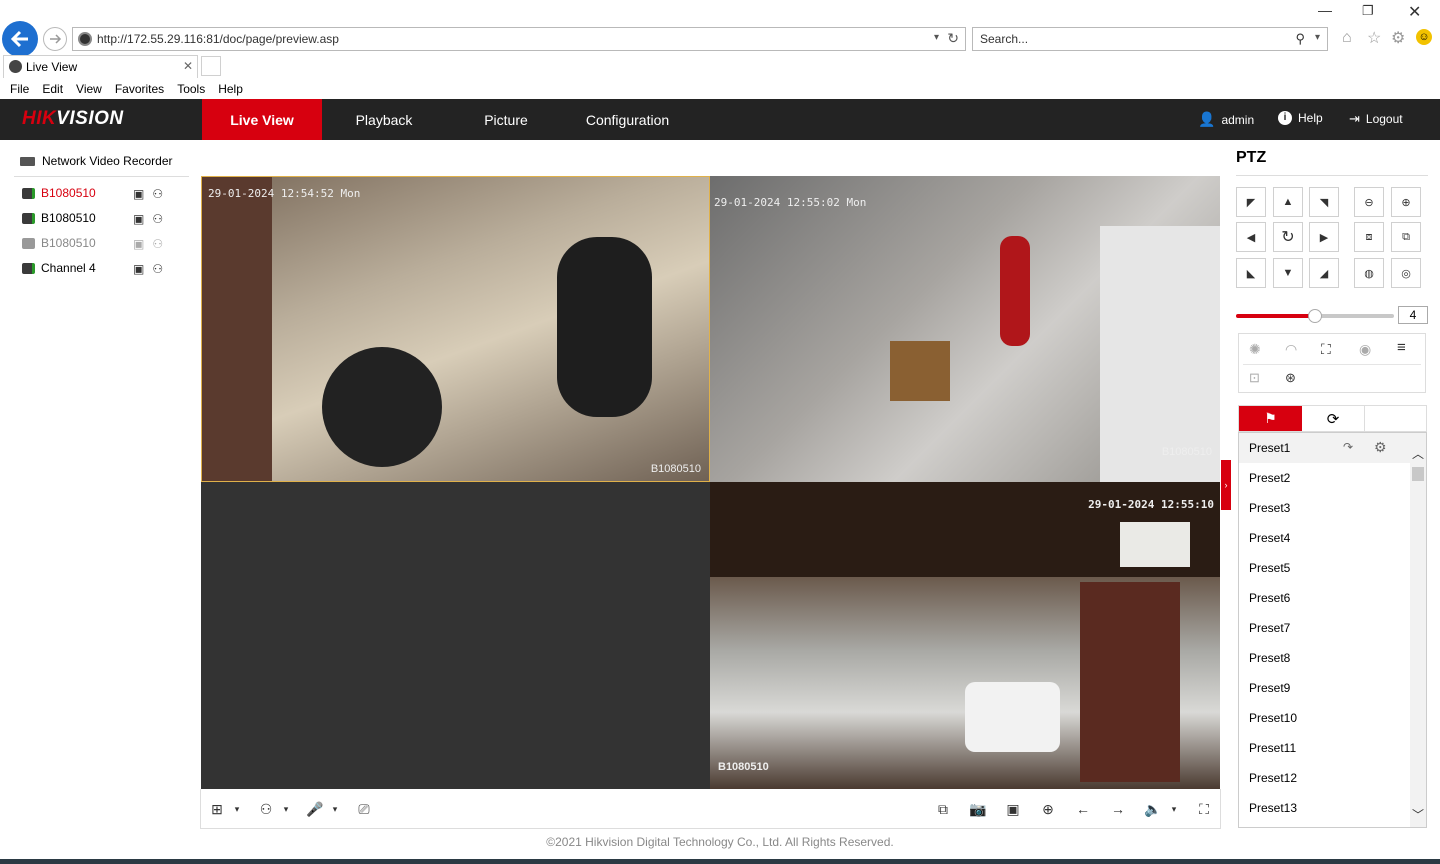 The image size is (1440, 864). I want to click on dropdown-icon: ▾, so click(936, 37).